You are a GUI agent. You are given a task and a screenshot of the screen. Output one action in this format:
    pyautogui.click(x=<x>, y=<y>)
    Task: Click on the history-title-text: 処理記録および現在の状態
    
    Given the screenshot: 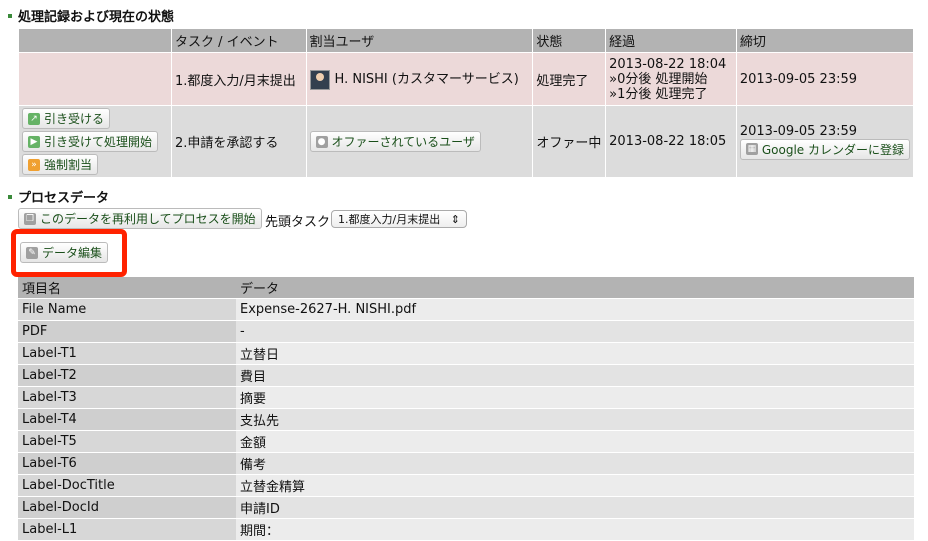 What is the action you would take?
    pyautogui.click(x=96, y=17)
    